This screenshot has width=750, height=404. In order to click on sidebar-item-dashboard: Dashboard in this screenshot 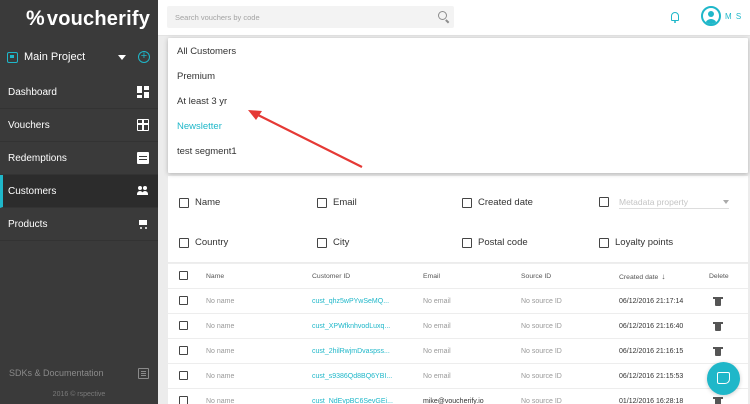, I will do `click(79, 92)`.